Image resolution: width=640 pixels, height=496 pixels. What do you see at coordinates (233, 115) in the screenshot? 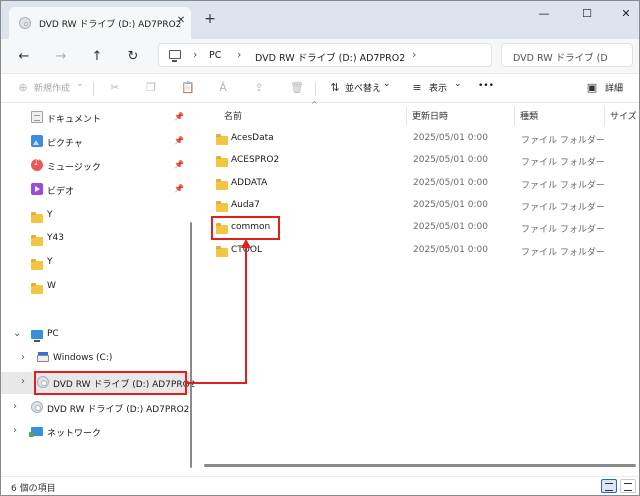
I see `column-header-name: 名前` at bounding box center [233, 115].